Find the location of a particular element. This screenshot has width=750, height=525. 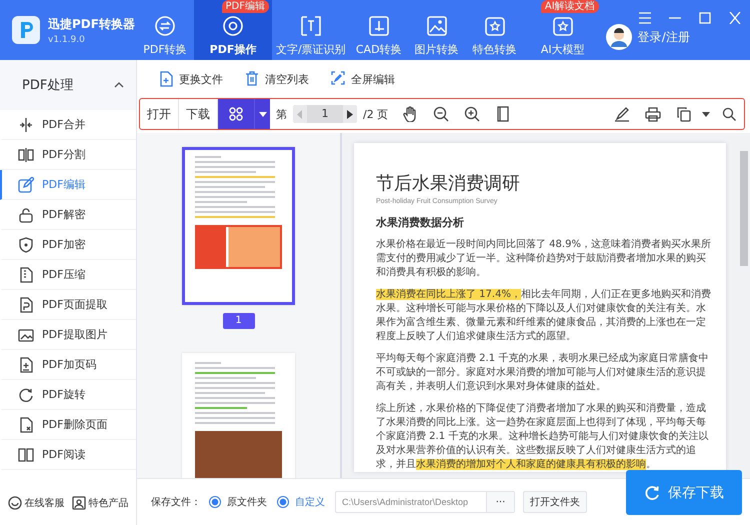

paragraph: 综上所述，水果价格的下降促使了消费者增加了水果的购买和消费量，造成了水果消费的同比上涨。这一趋势在家庭层面上也得到了体现，平均每天每个家庭消费 2.1 千克的水果。这种增长趋势可能与人们对健康饮食的关注以及对水果营养价值的认识有关。这些数据反映了人们对健康生活方式的追求，并且水果消费的增加对个人和家庭的健康具有积极的影响。 is located at coordinates (543, 437).